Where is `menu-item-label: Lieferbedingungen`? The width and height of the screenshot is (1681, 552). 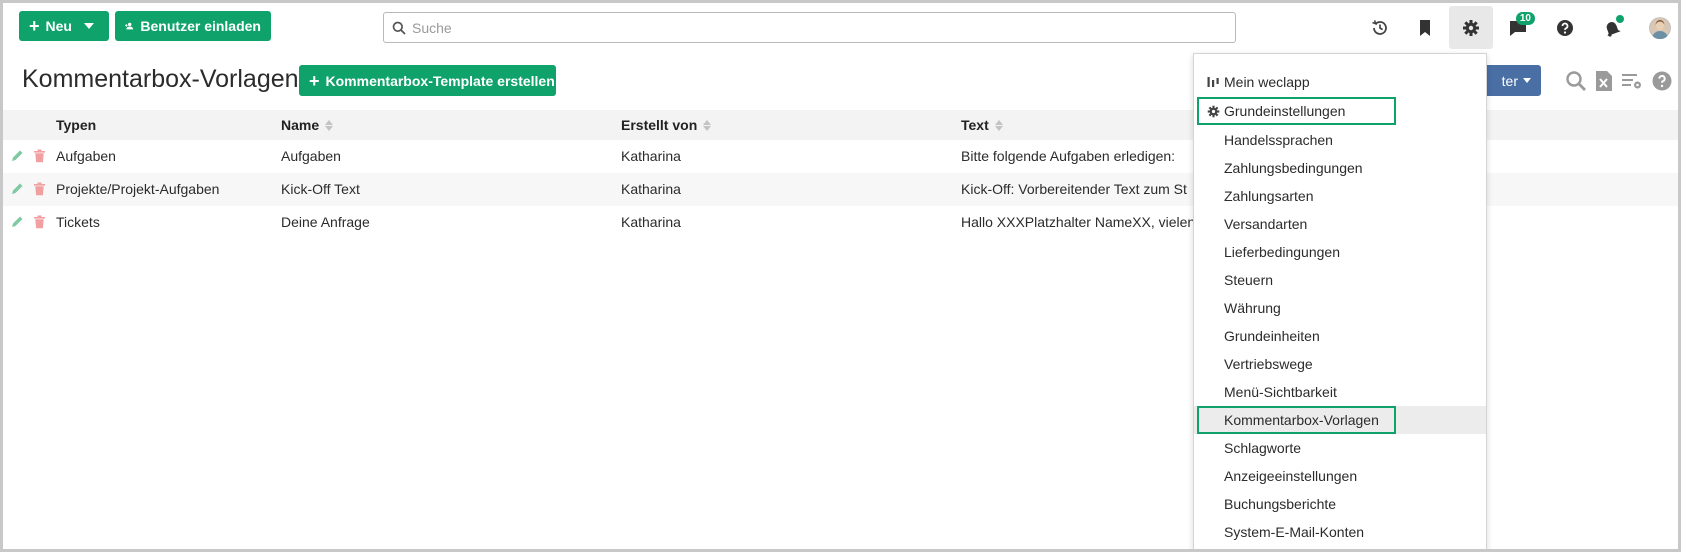 menu-item-label: Lieferbedingungen is located at coordinates (1282, 252).